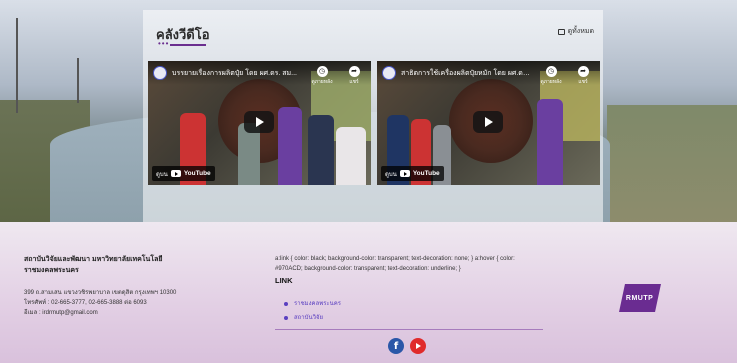 This screenshot has width=737, height=363. What do you see at coordinates (312, 304) in the screenshot?
I see `footer-link-rmutp: ราชมงคลพระนคร` at bounding box center [312, 304].